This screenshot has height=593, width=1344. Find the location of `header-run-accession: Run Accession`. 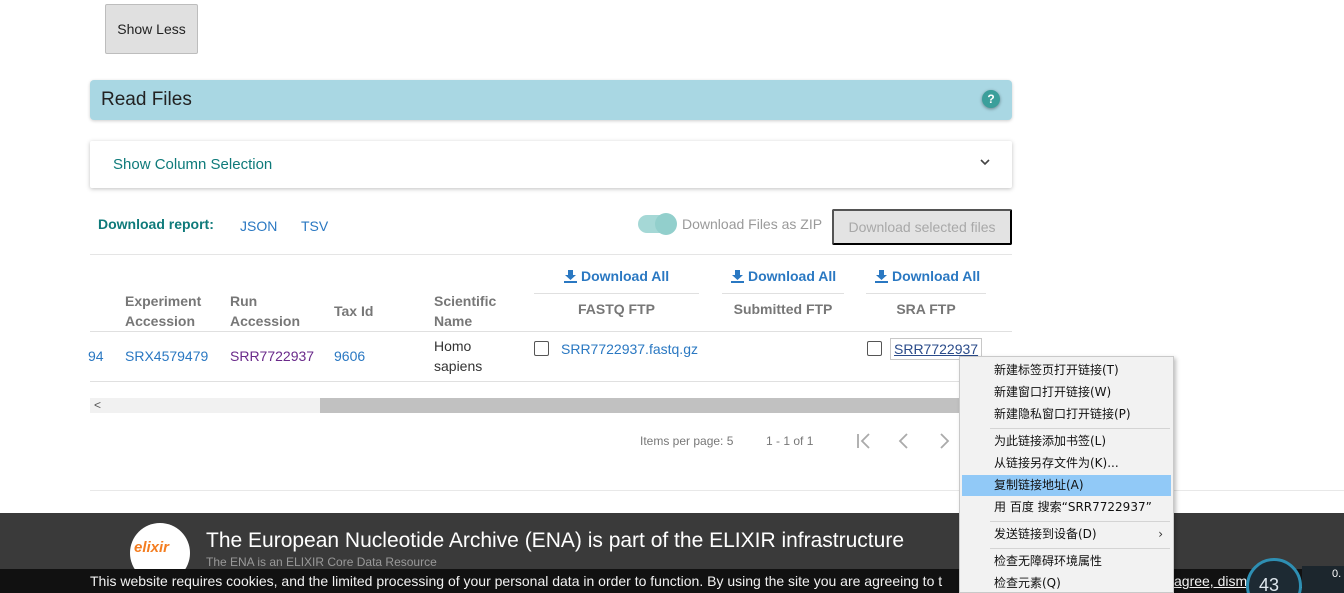

header-run-accession: Run Accession is located at coordinates (265, 311).